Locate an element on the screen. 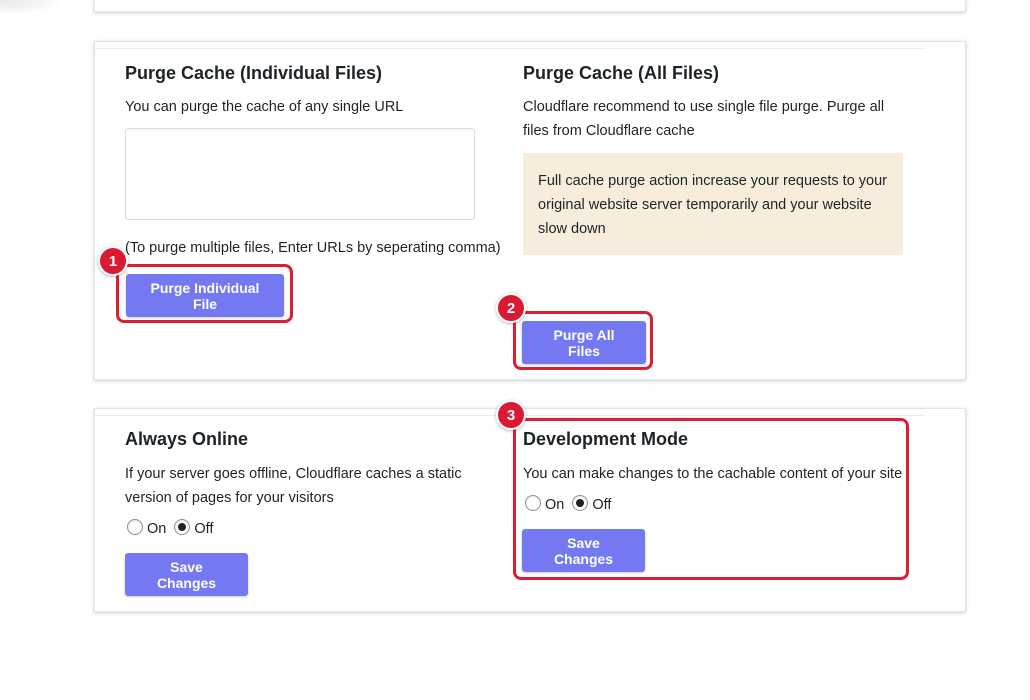  step-badge-2: 2 is located at coordinates (511, 308).